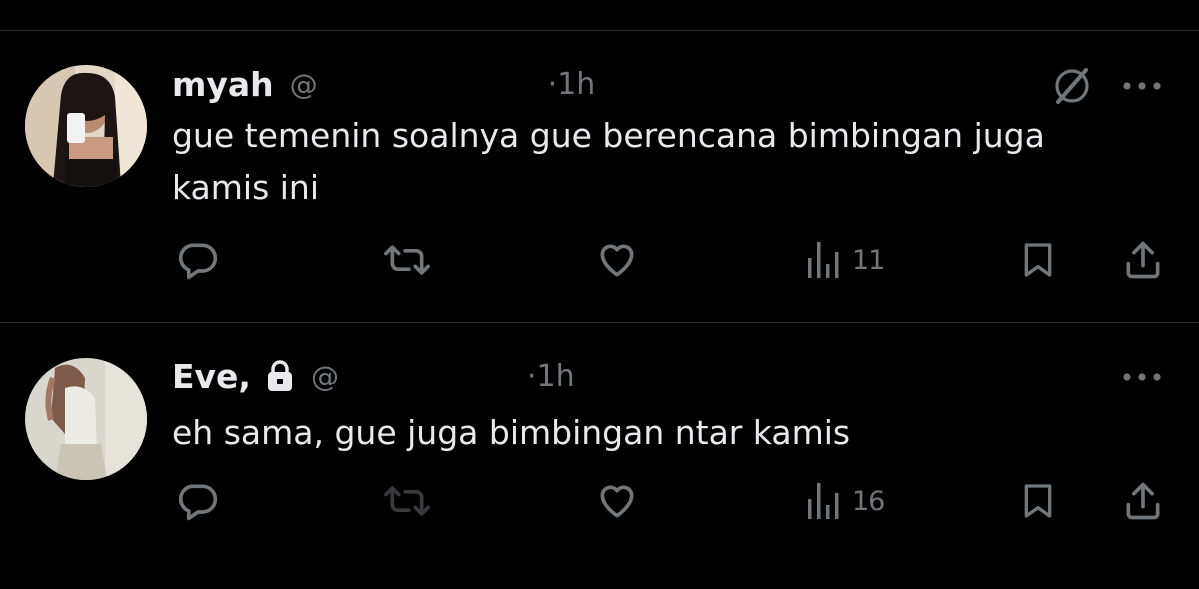  I want to click on lock-icon, so click(280, 376).